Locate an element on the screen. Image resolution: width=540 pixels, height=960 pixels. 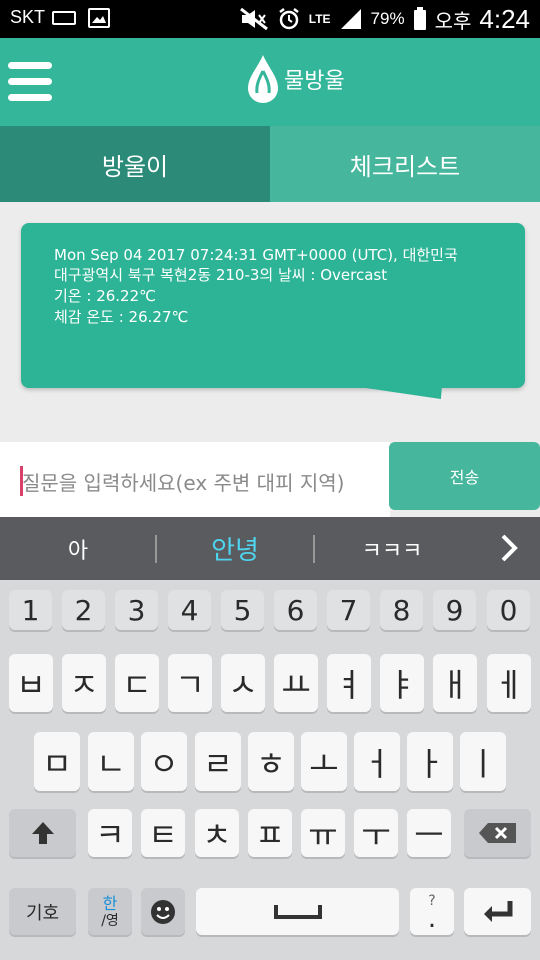
keyboard-icon is located at coordinates (64, 18).